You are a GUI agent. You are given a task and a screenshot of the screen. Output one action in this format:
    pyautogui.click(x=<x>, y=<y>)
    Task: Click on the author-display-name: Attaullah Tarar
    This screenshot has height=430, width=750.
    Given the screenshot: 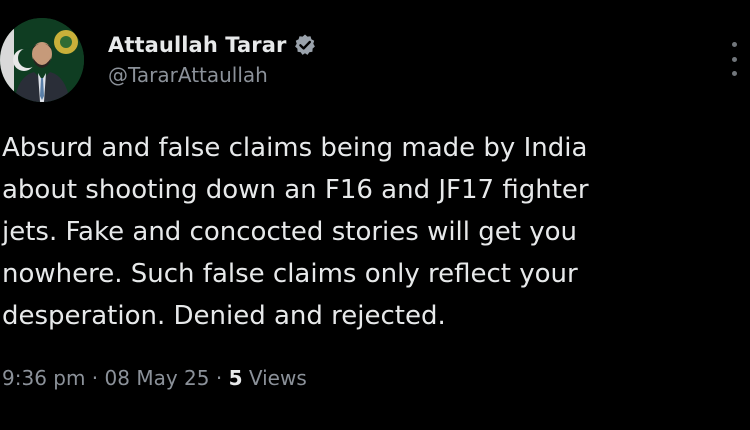 What is the action you would take?
    pyautogui.click(x=197, y=45)
    